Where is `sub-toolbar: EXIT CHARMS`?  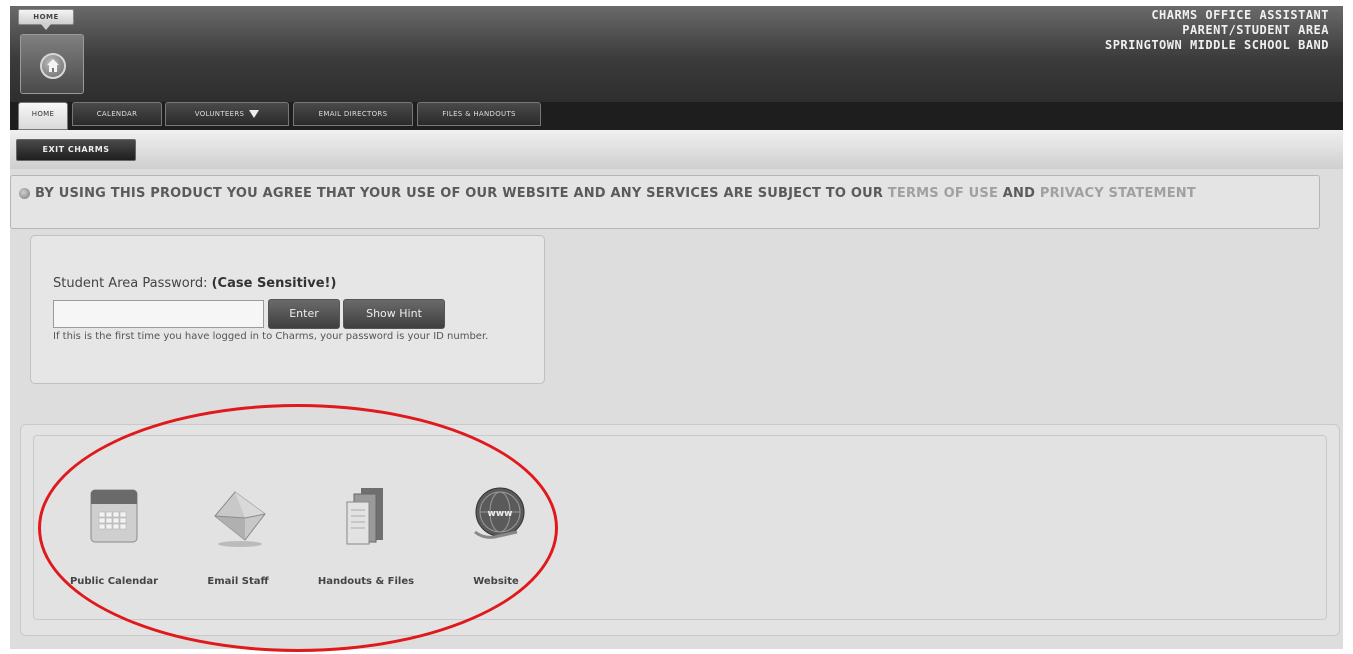
sub-toolbar: EXIT CHARMS is located at coordinates (676, 149).